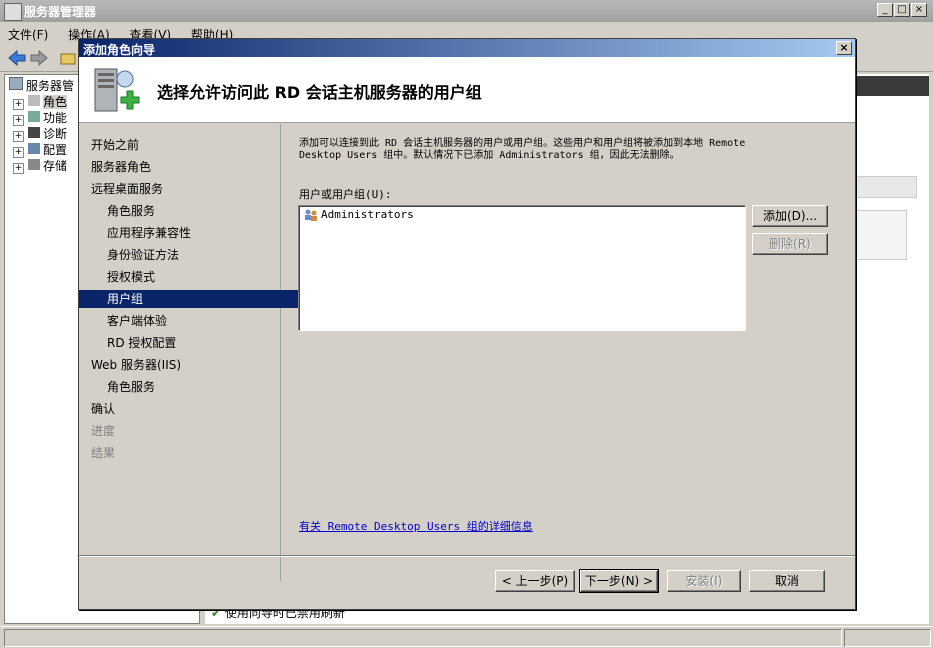  I want to click on roles-icon, so click(34, 100).